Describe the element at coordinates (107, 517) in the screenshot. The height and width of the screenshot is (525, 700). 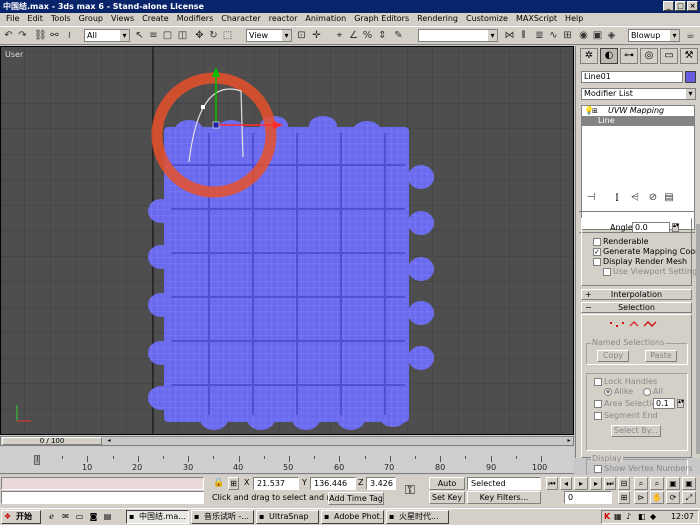
I see `explorer-icon: ▤` at that location.